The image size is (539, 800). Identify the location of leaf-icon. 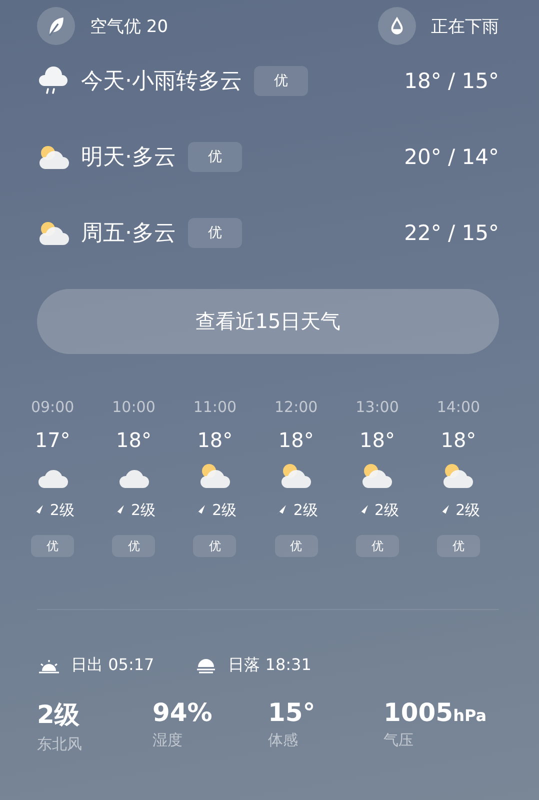
(56, 26).